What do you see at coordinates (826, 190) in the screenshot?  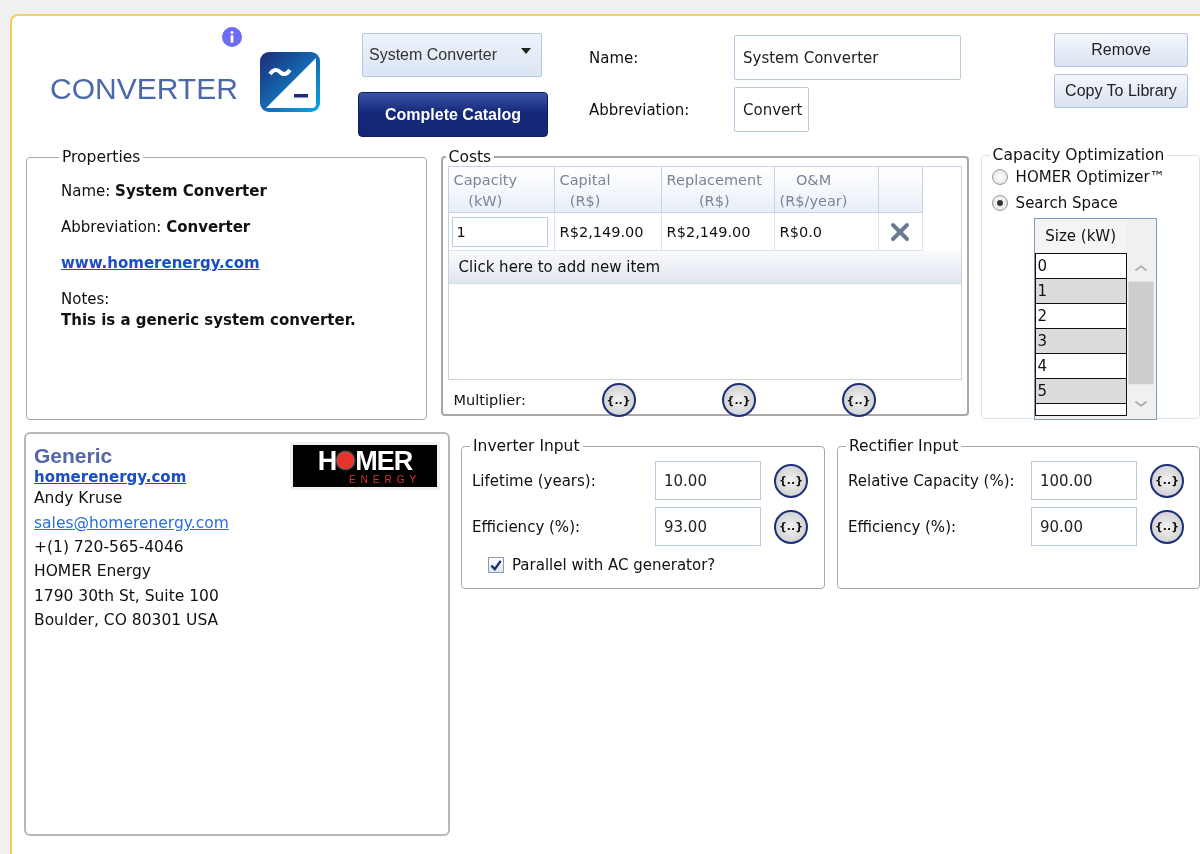 I see `column-header: O&M (R$/year)` at bounding box center [826, 190].